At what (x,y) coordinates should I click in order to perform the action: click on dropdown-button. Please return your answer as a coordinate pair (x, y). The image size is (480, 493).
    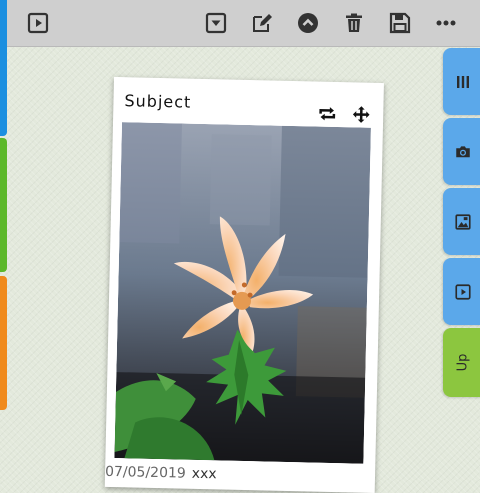
    Looking at the image, I should click on (216, 23).